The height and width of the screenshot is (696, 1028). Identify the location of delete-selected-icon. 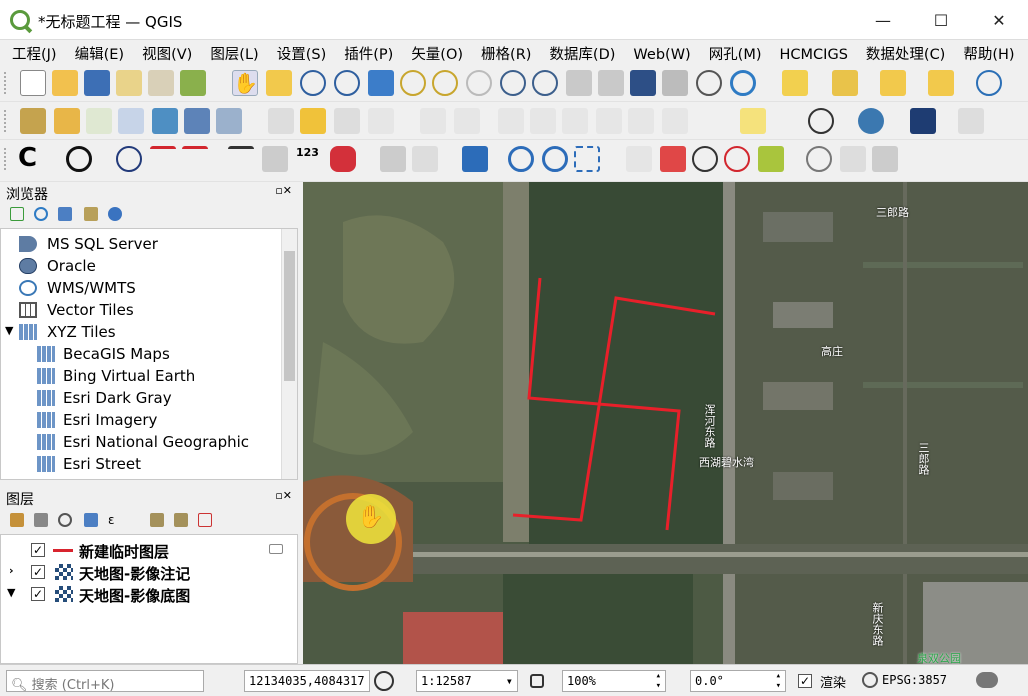
(511, 121).